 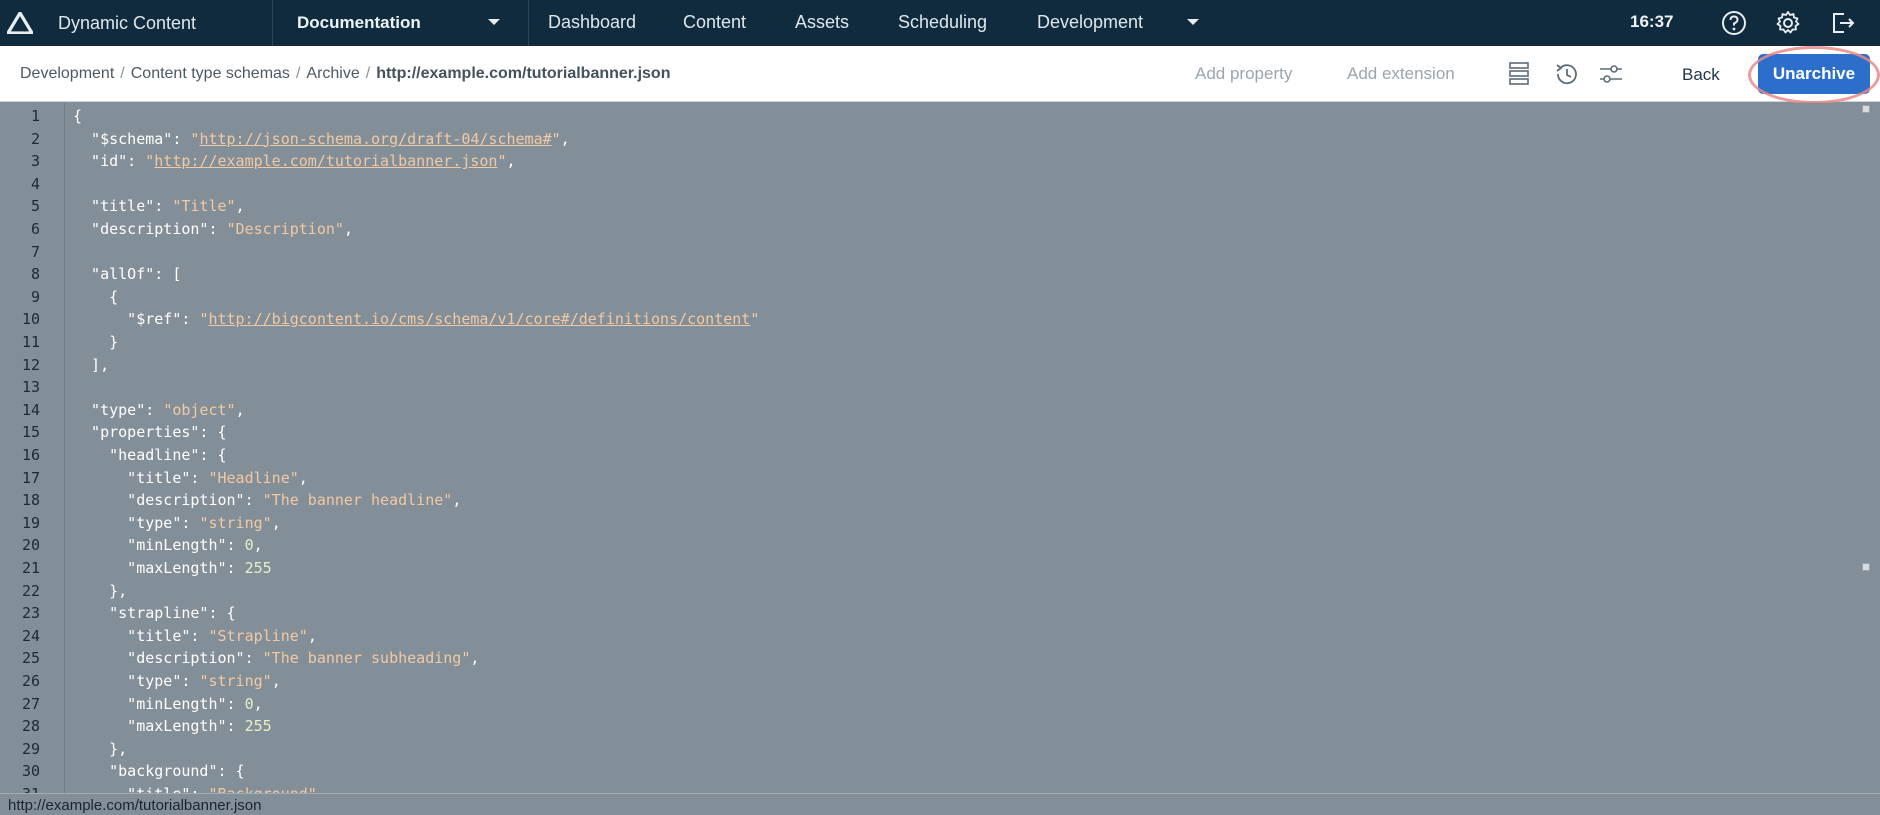 What do you see at coordinates (30, 568) in the screenshot?
I see `line-number: 21` at bounding box center [30, 568].